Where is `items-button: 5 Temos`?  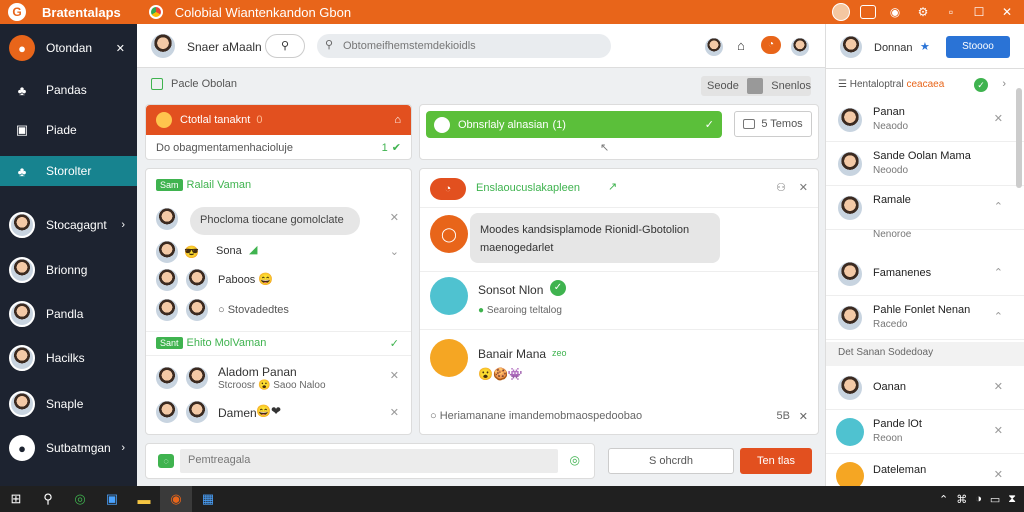 items-button: 5 Temos is located at coordinates (773, 124).